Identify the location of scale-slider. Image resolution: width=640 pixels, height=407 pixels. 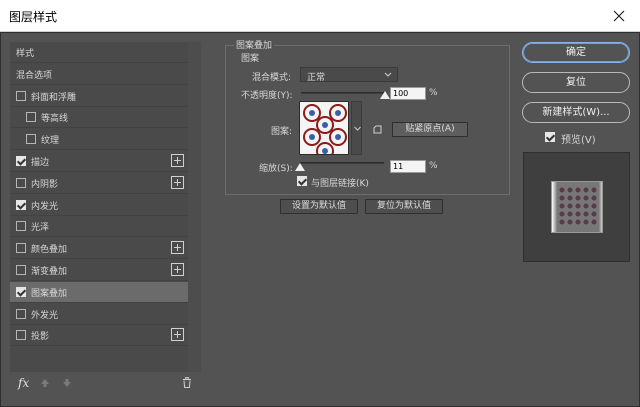
(342, 163).